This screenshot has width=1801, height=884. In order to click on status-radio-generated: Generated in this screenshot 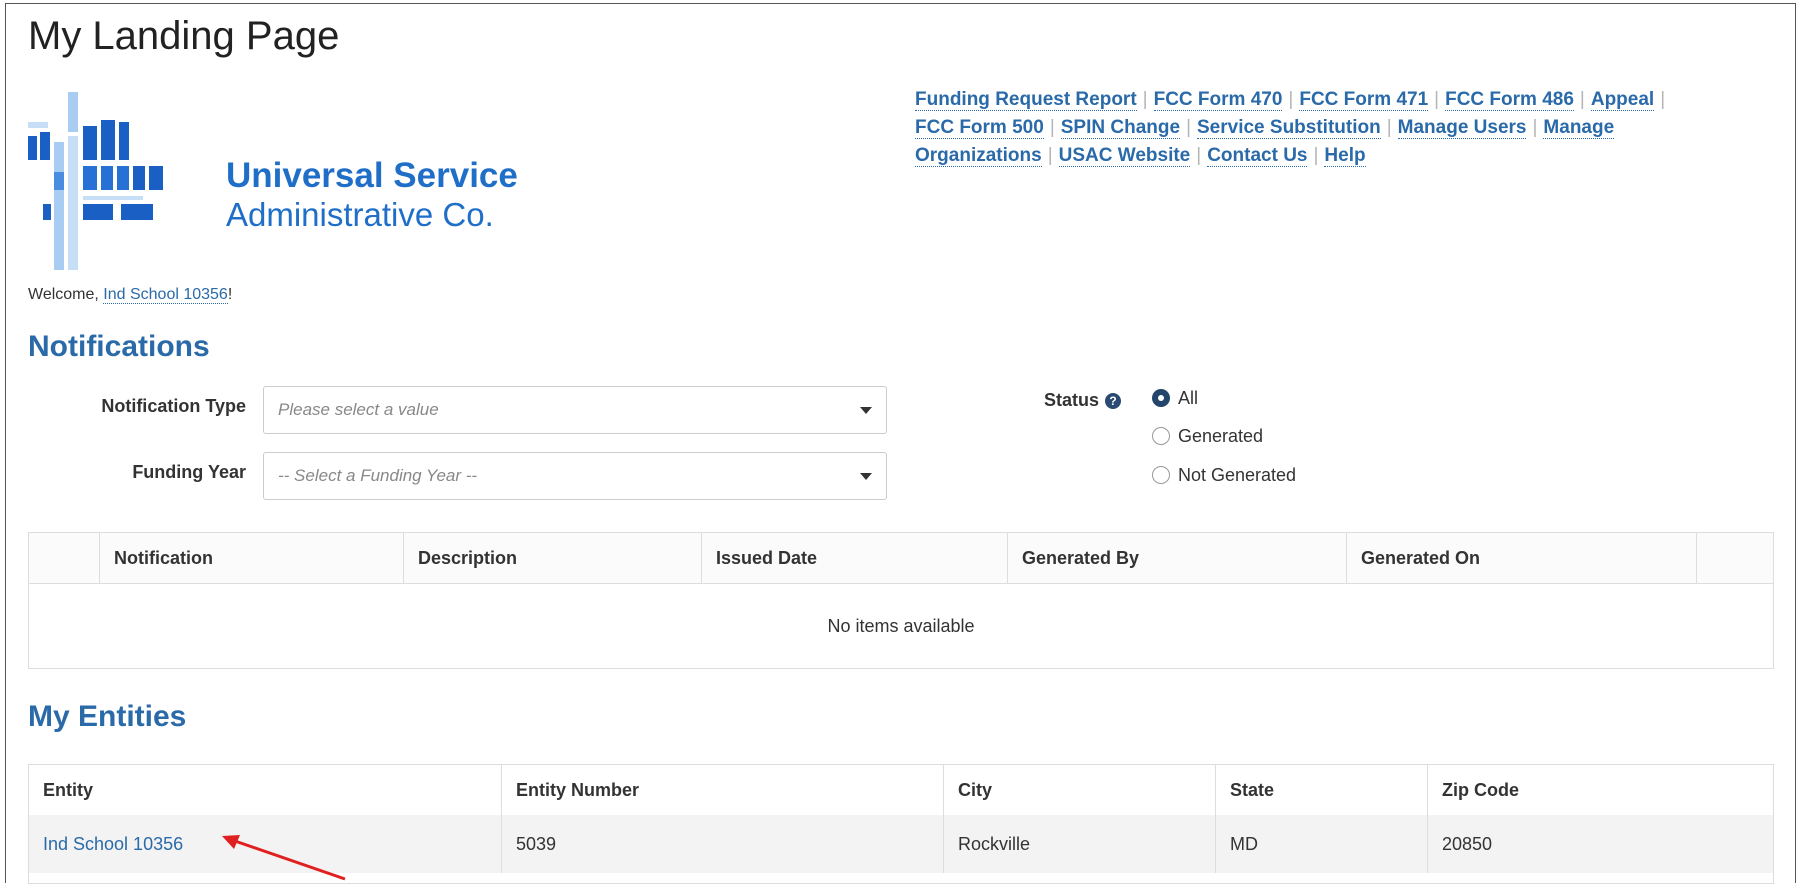, I will do `click(1207, 436)`.